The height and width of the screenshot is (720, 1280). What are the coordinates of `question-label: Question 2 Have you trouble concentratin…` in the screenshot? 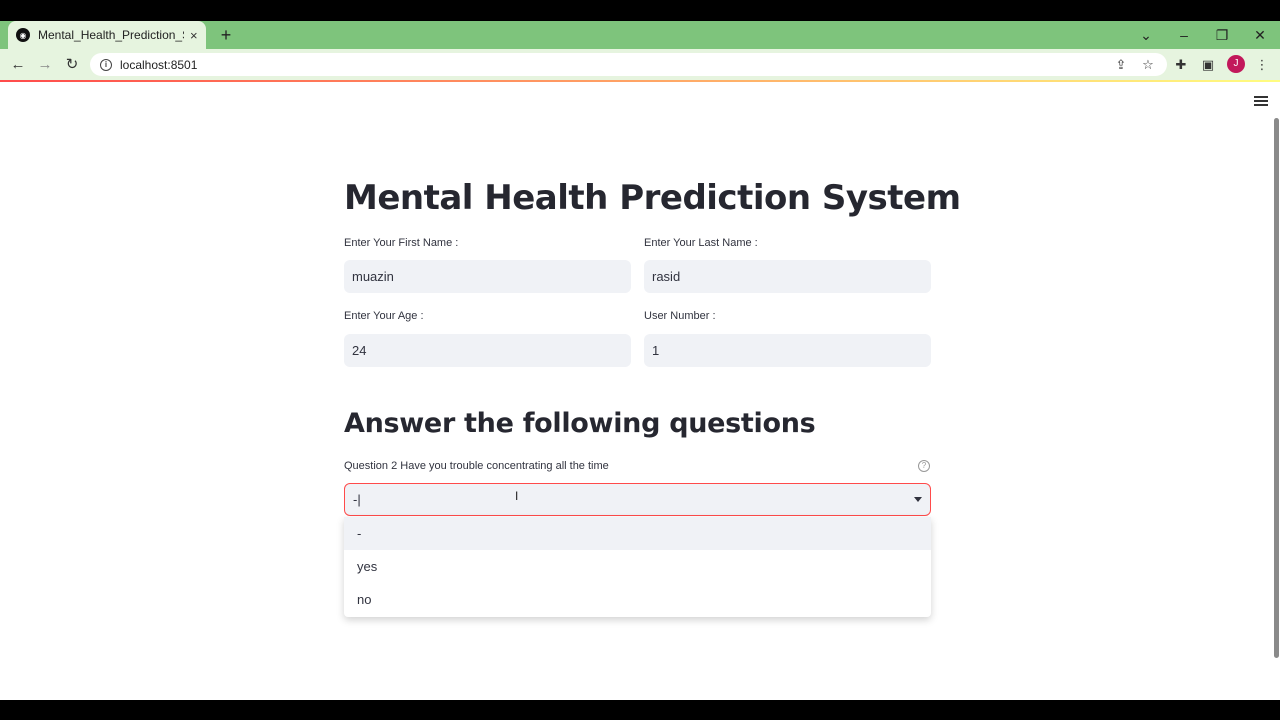 It's located at (476, 466).